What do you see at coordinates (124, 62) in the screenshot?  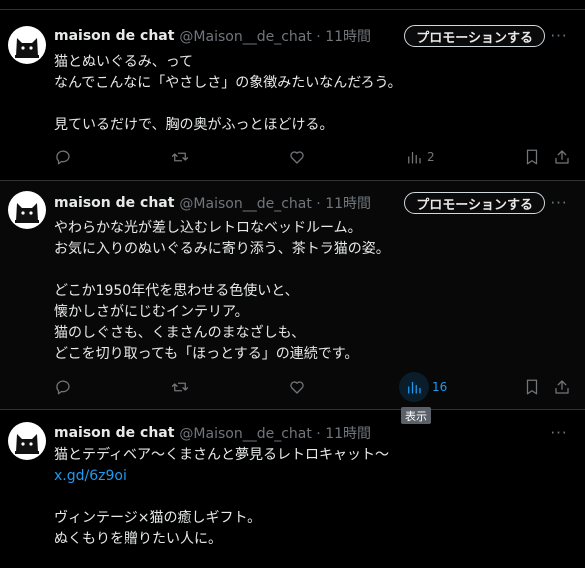 I see `tweet-line: 猫とぬいぐるみ、って` at bounding box center [124, 62].